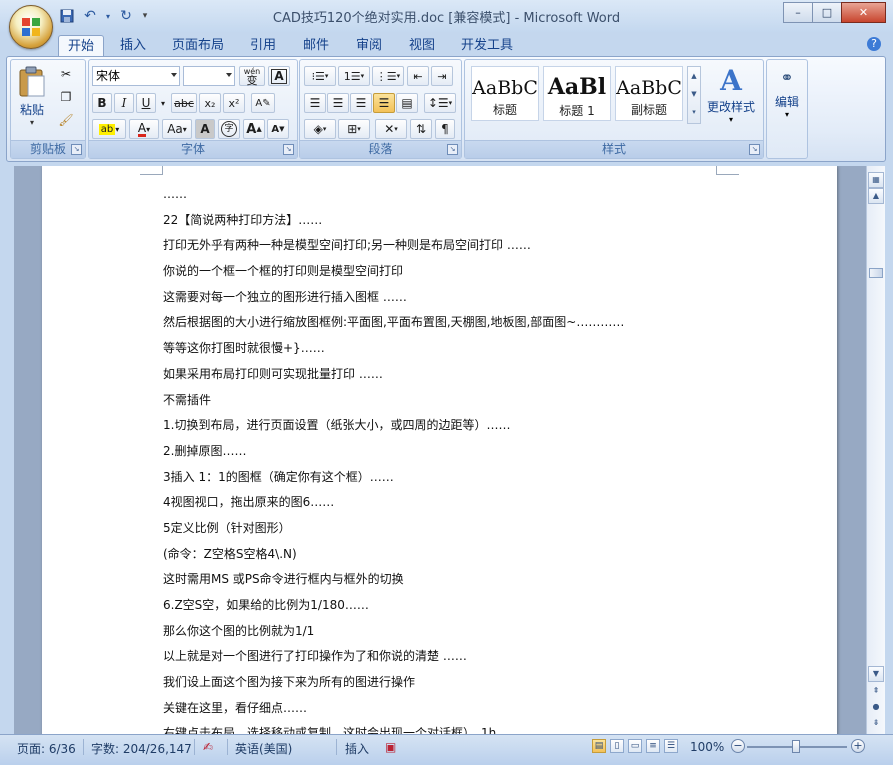 This screenshot has width=893, height=765. Describe the element at coordinates (133, 45) in the screenshot. I see `tab-insert: 插入` at that location.